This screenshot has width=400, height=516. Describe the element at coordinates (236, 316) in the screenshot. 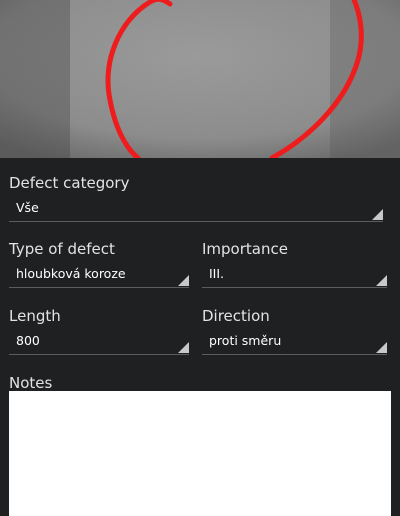

I see `direction-label: Direction` at that location.